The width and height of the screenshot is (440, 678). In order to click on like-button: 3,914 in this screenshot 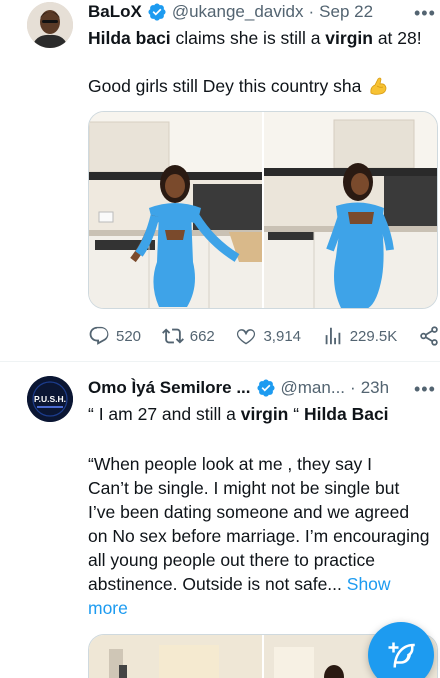, I will do `click(268, 336)`.